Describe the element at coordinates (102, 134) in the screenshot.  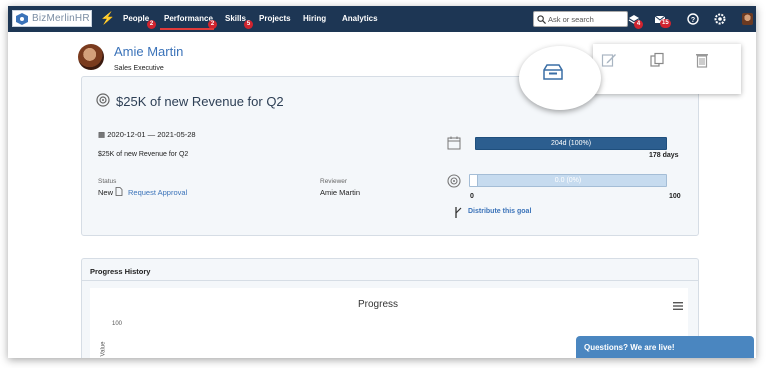
I see `calendar-small-icon: ▦` at that location.